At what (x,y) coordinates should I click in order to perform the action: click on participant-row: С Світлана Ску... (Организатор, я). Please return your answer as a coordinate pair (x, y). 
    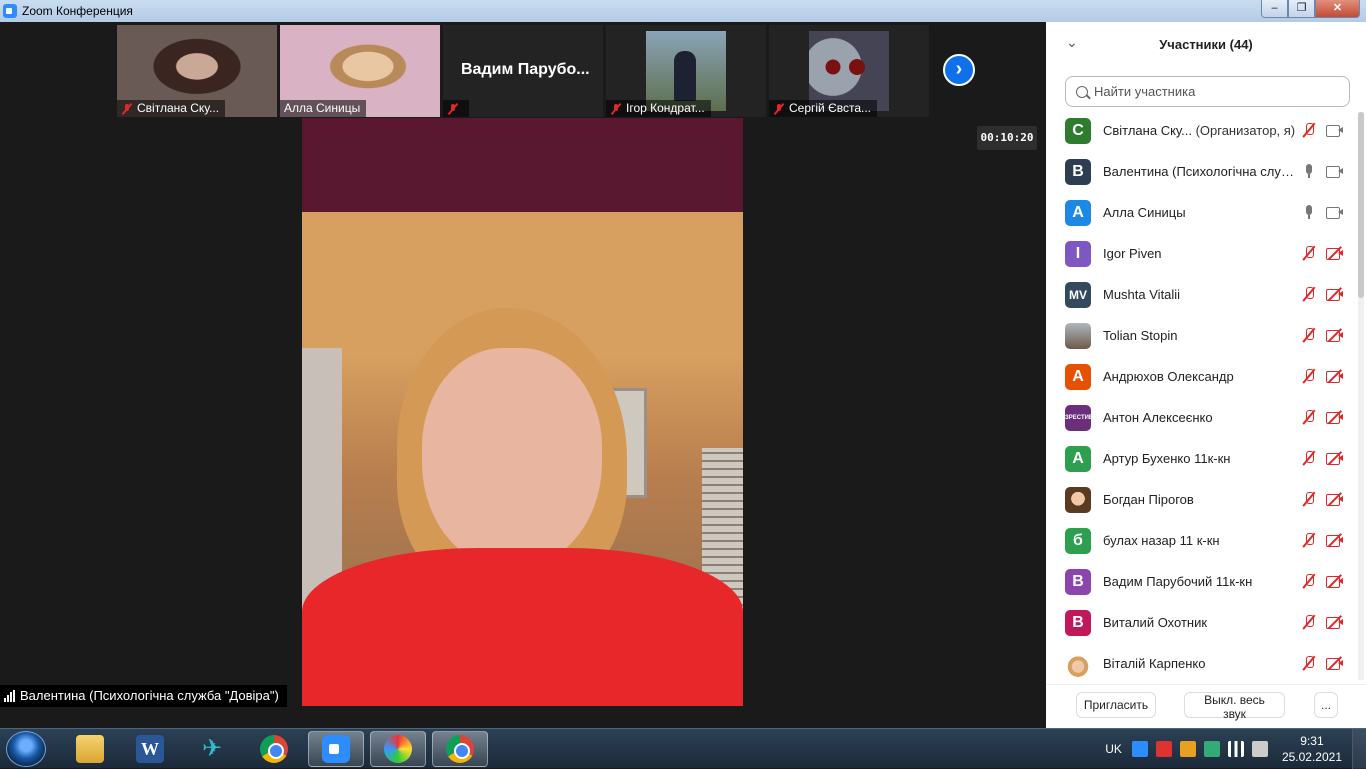
    Looking at the image, I should click on (1201, 130).